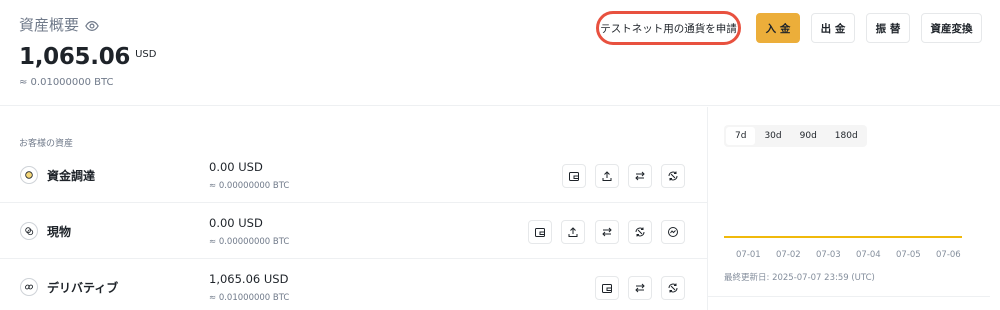  I want to click on title-row: 資産概要, so click(59, 24).